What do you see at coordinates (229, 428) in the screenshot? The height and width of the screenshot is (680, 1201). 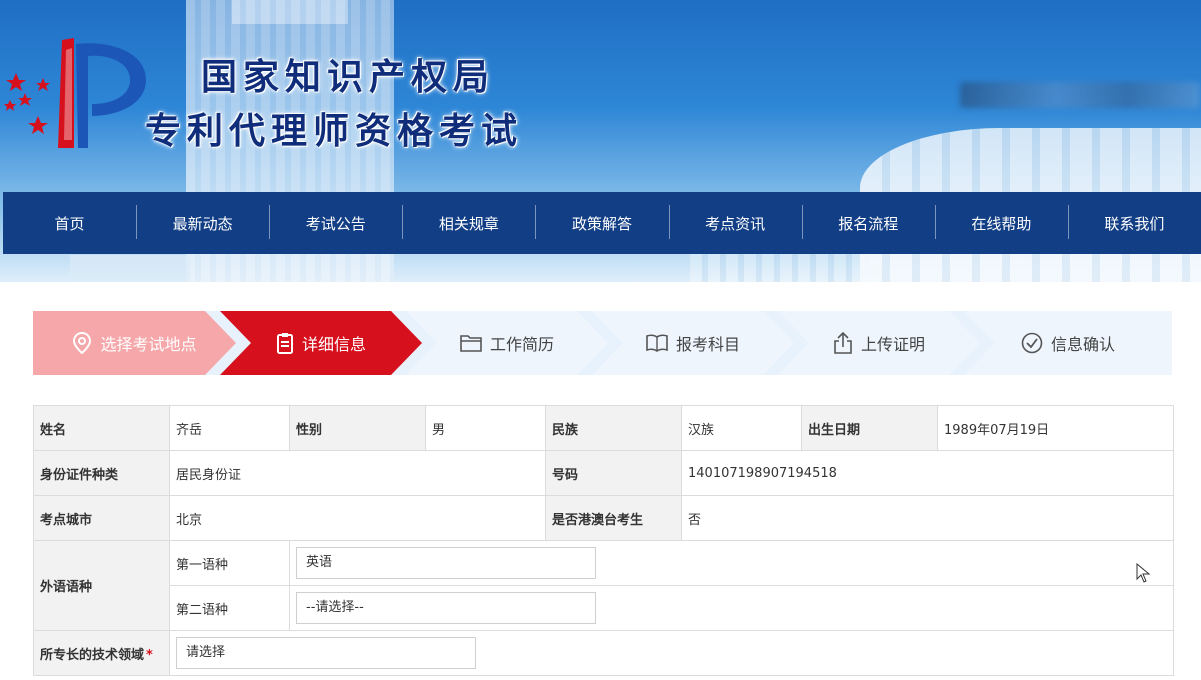 I see `name-value: 齐岳` at bounding box center [229, 428].